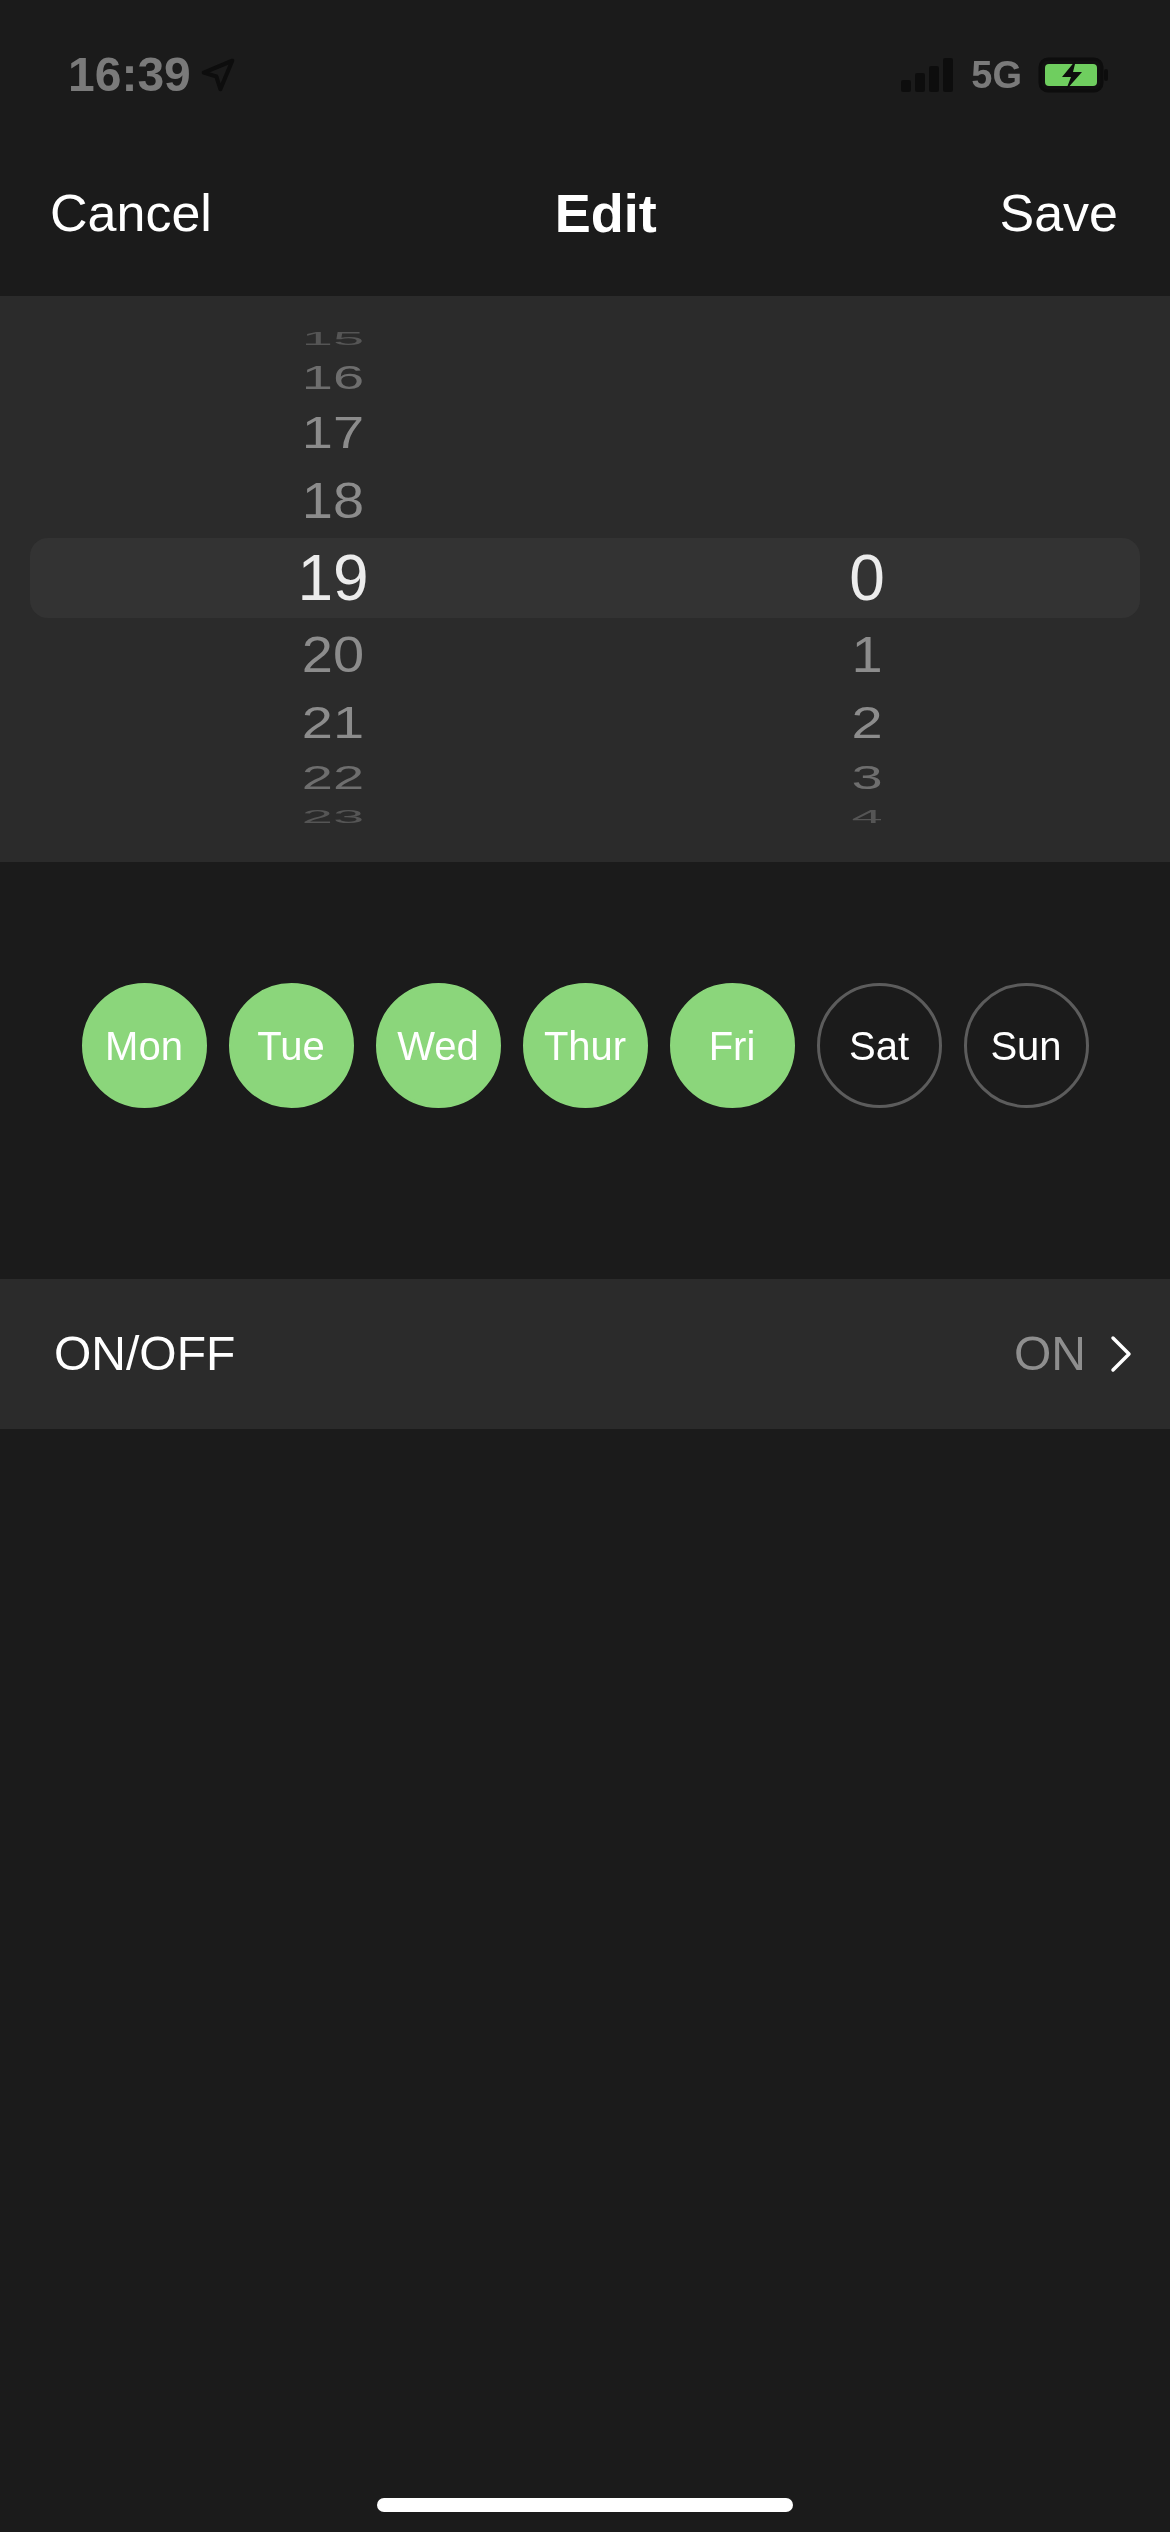 The height and width of the screenshot is (2532, 1170). Describe the element at coordinates (867, 578) in the screenshot. I see `picker-value: 0` at that location.